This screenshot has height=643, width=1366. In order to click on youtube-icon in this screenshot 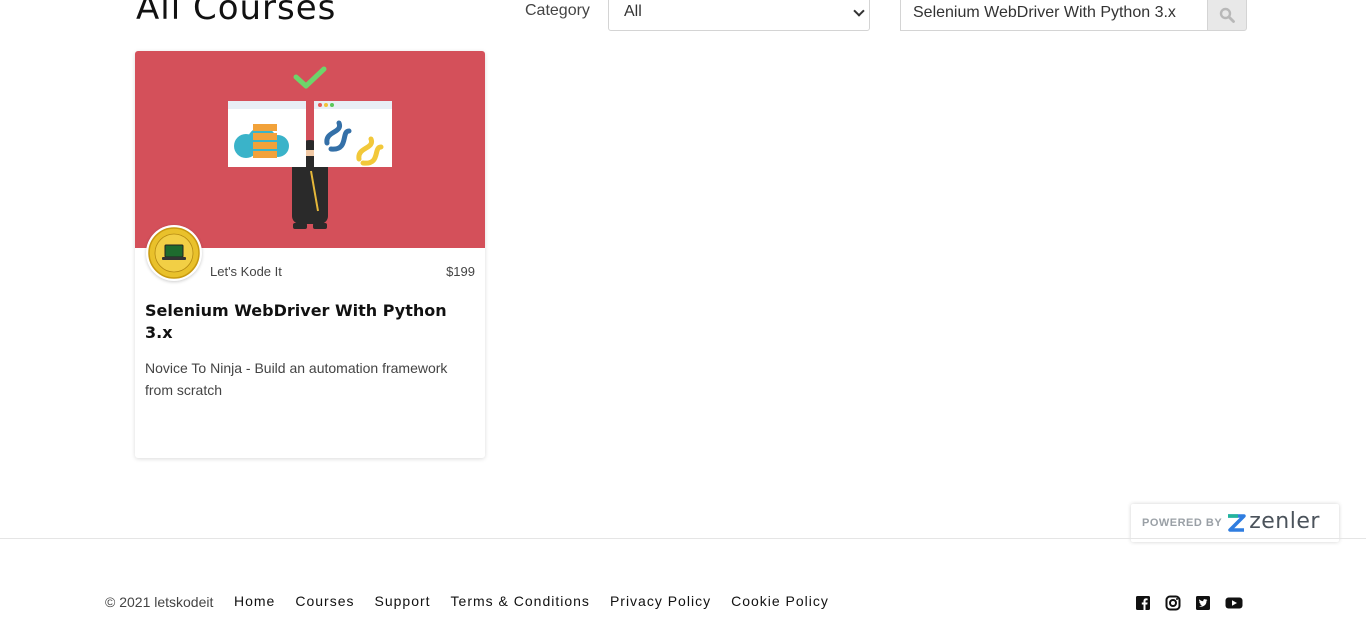, I will do `click(1234, 603)`.